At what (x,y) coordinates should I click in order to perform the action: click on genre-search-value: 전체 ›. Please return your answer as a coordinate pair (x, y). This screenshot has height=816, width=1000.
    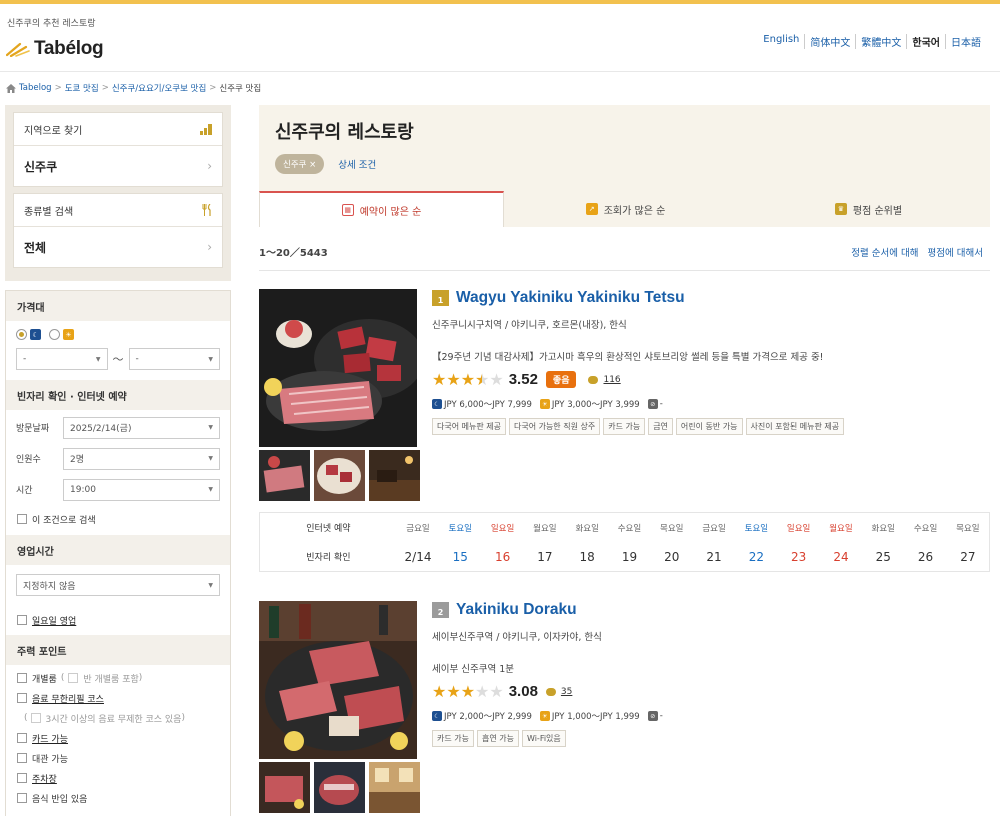
    Looking at the image, I should click on (118, 247).